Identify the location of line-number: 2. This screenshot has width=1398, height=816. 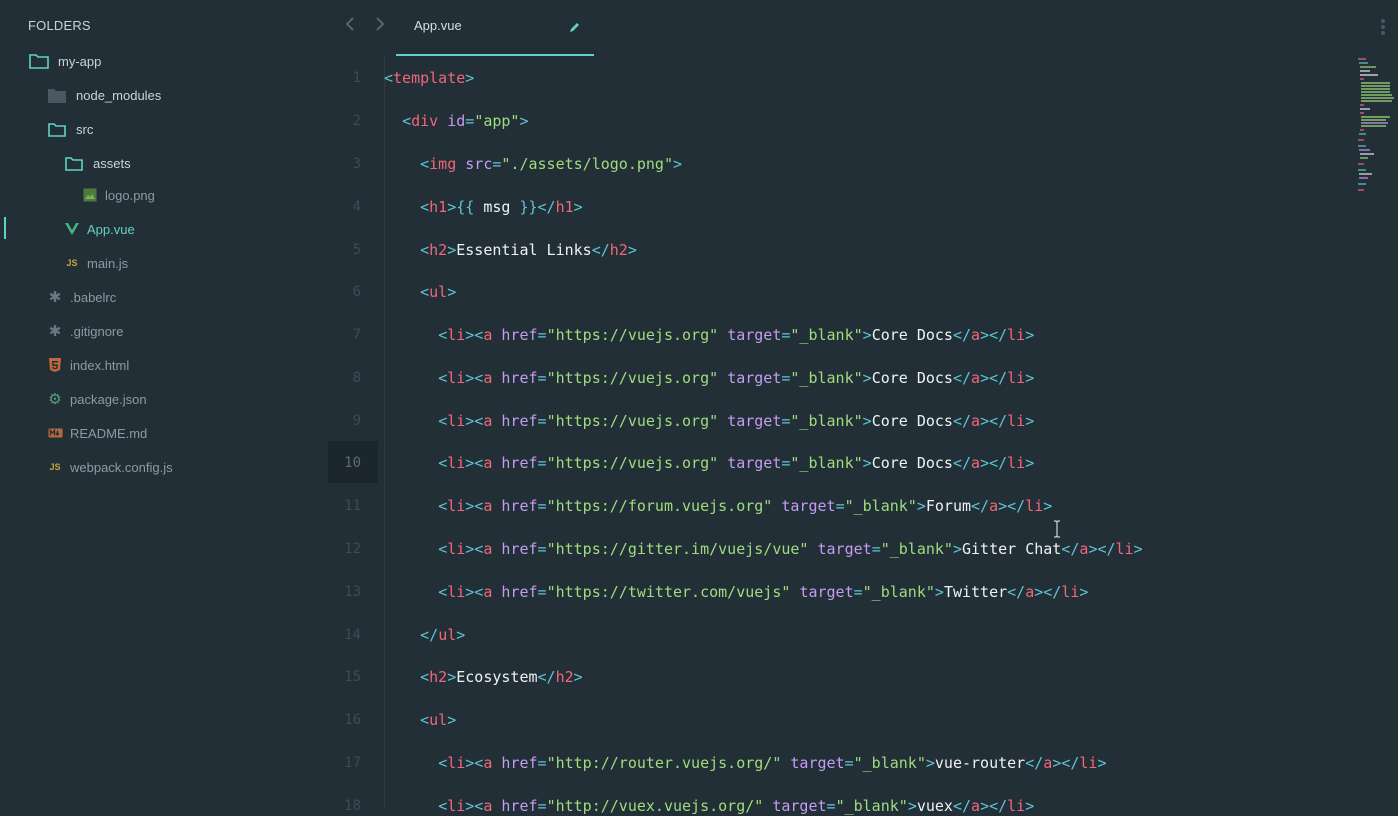
(356, 121).